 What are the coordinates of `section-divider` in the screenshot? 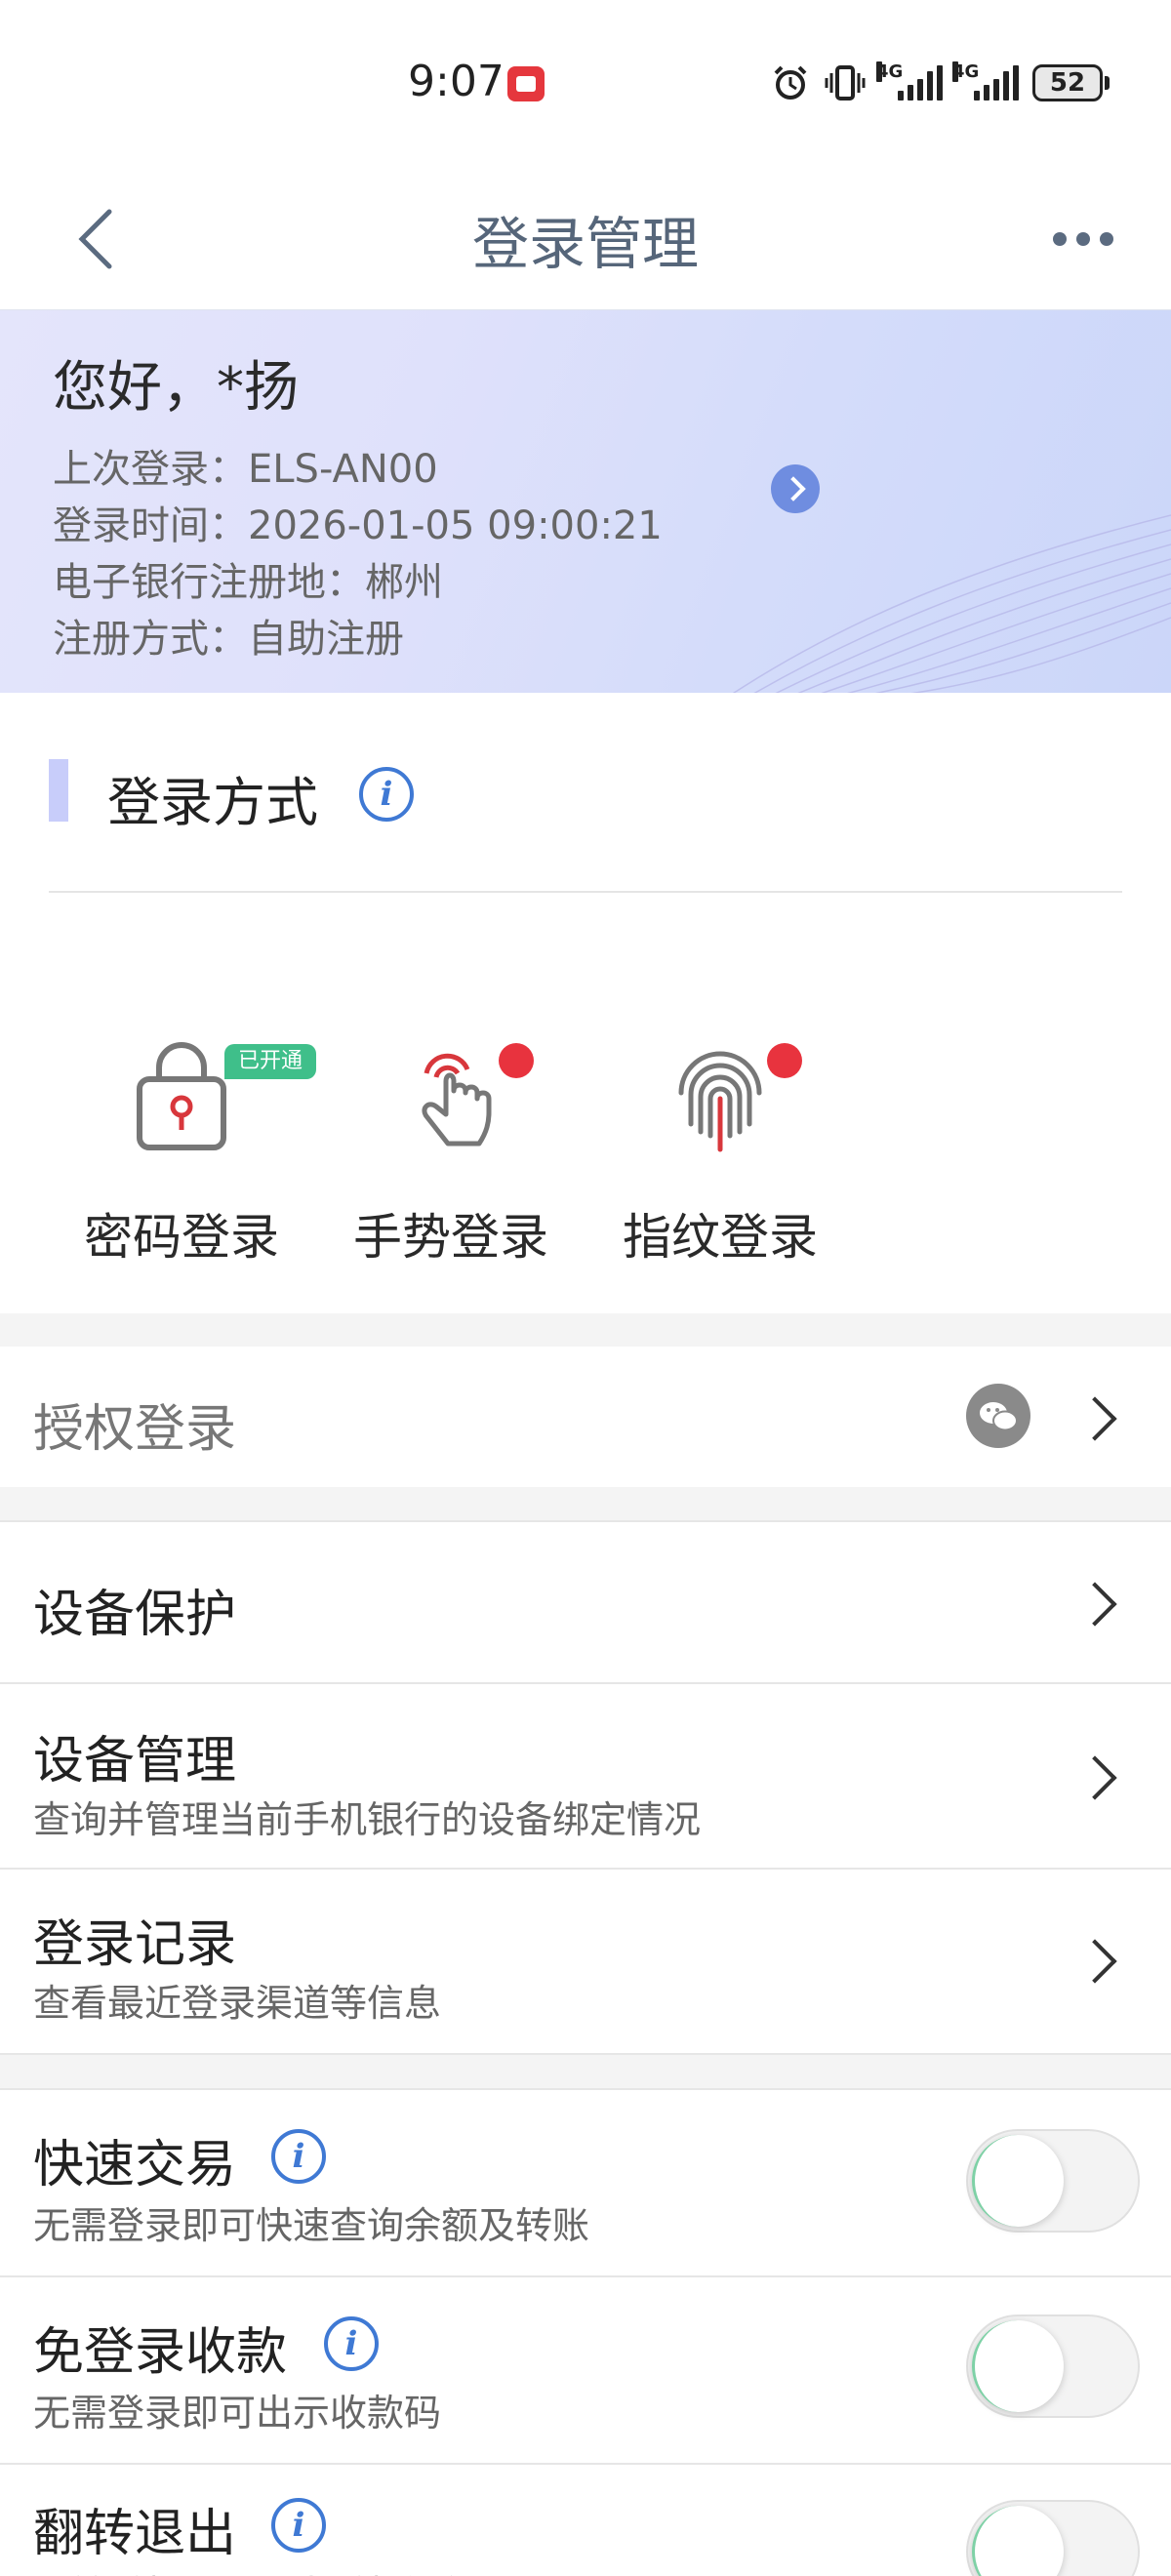 It's located at (585, 892).